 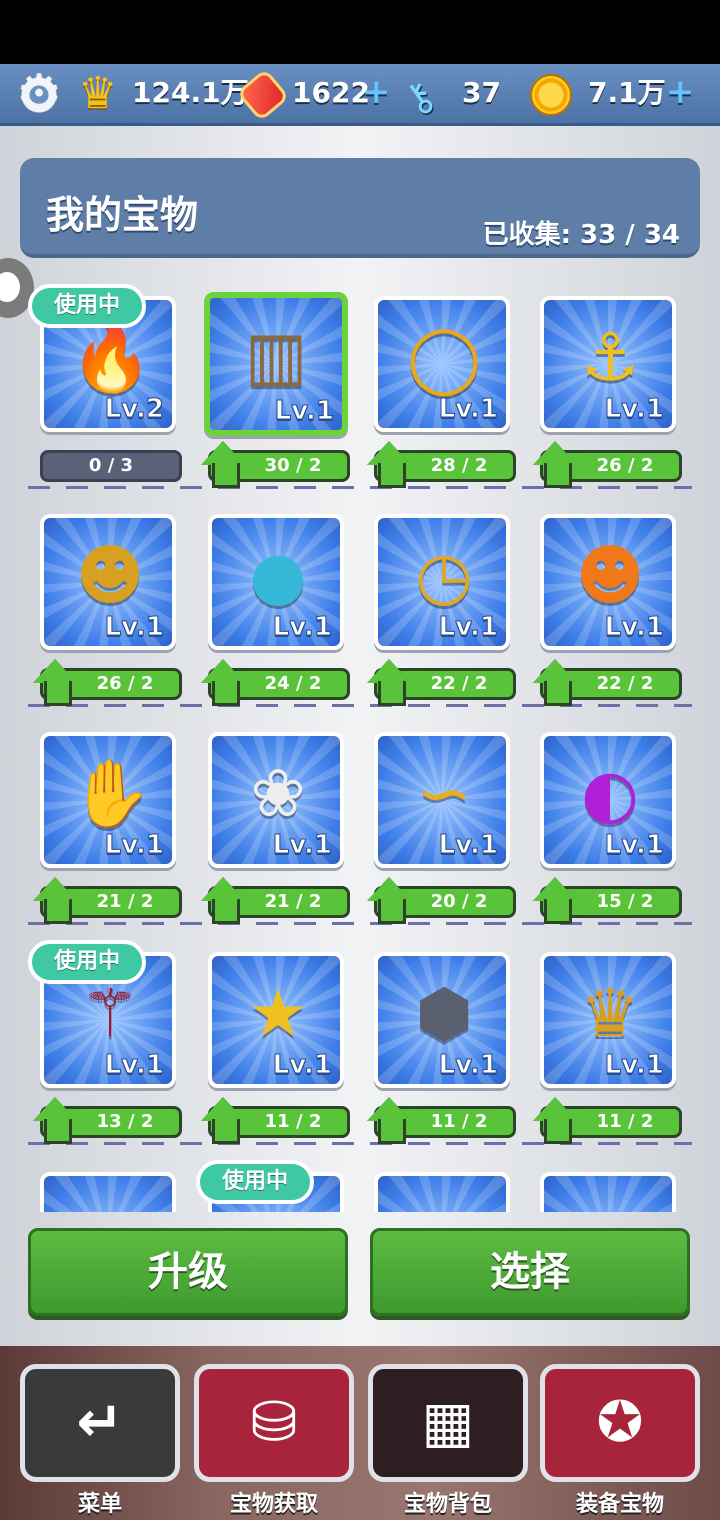 I want to click on treasure-tile: ◯ Lv.1, so click(x=442, y=364).